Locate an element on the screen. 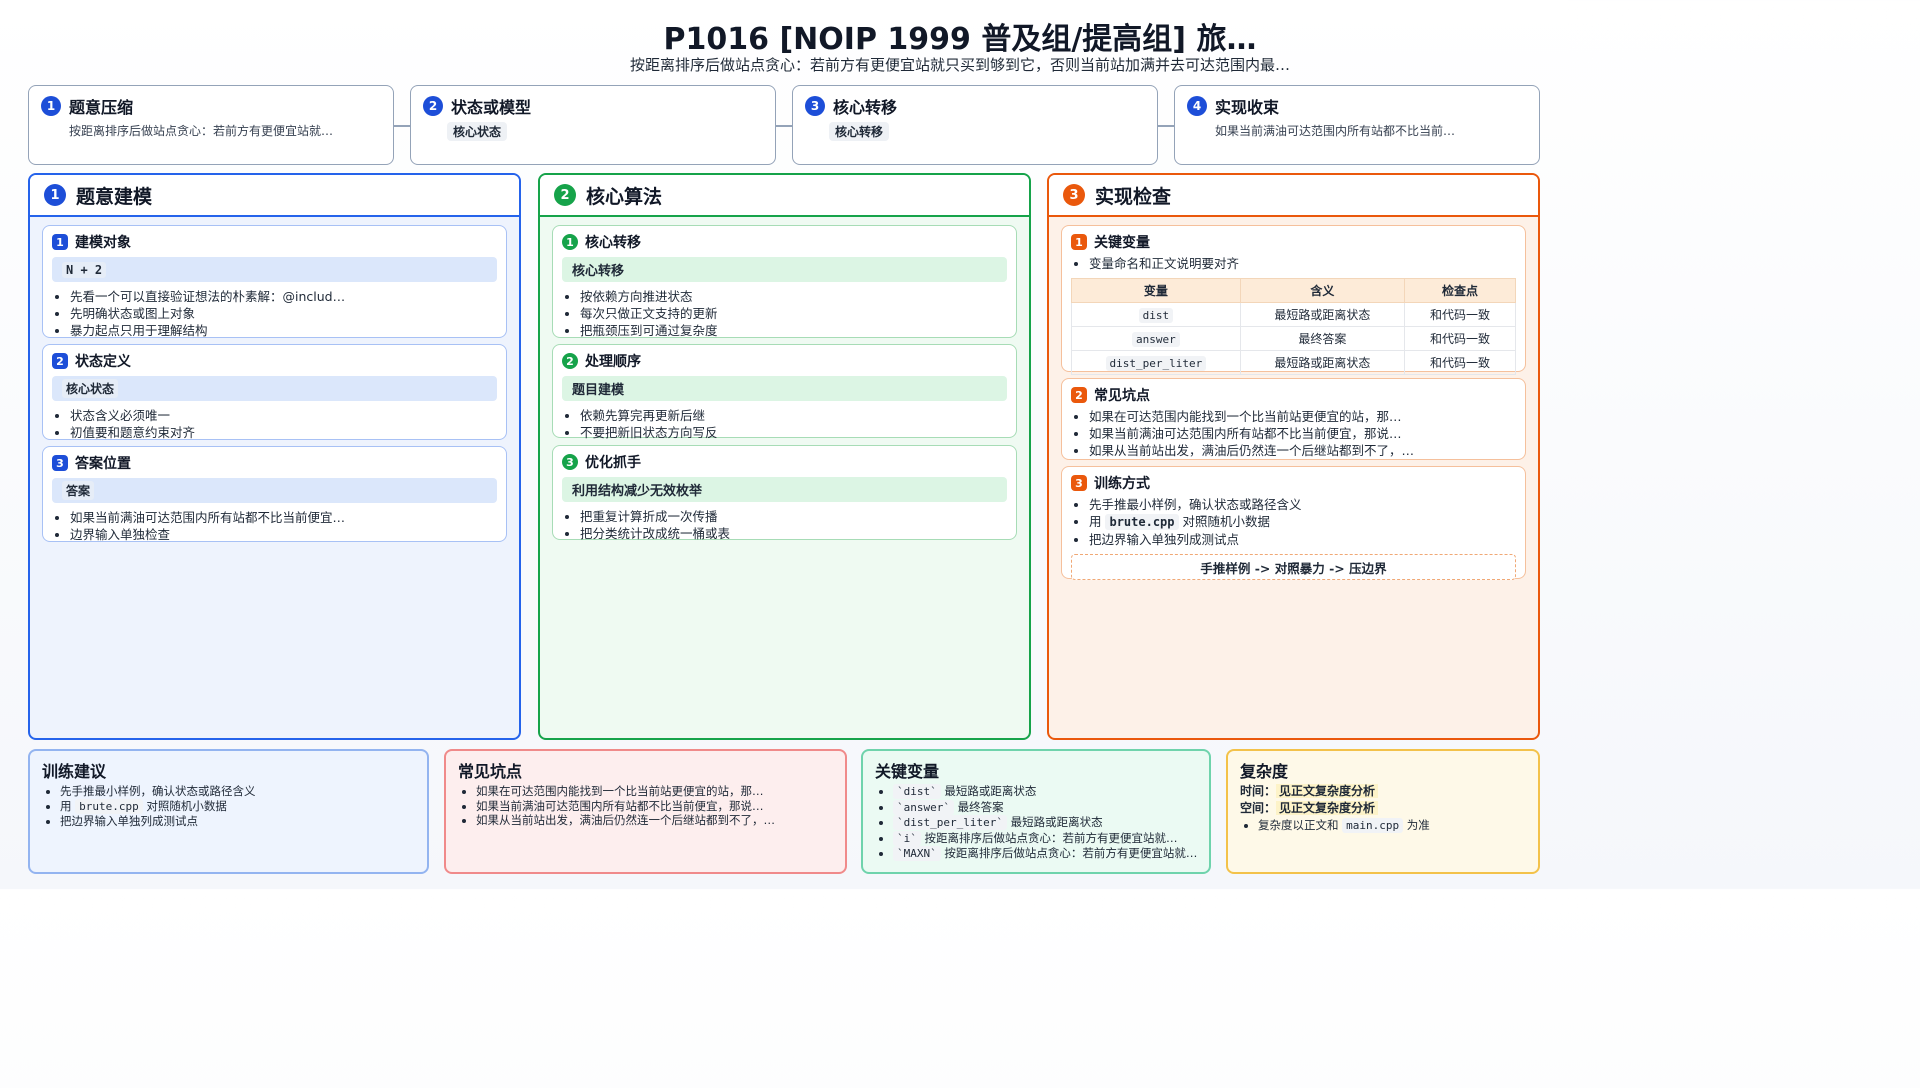  table-cell: dist_per_liter is located at coordinates (1156, 362).